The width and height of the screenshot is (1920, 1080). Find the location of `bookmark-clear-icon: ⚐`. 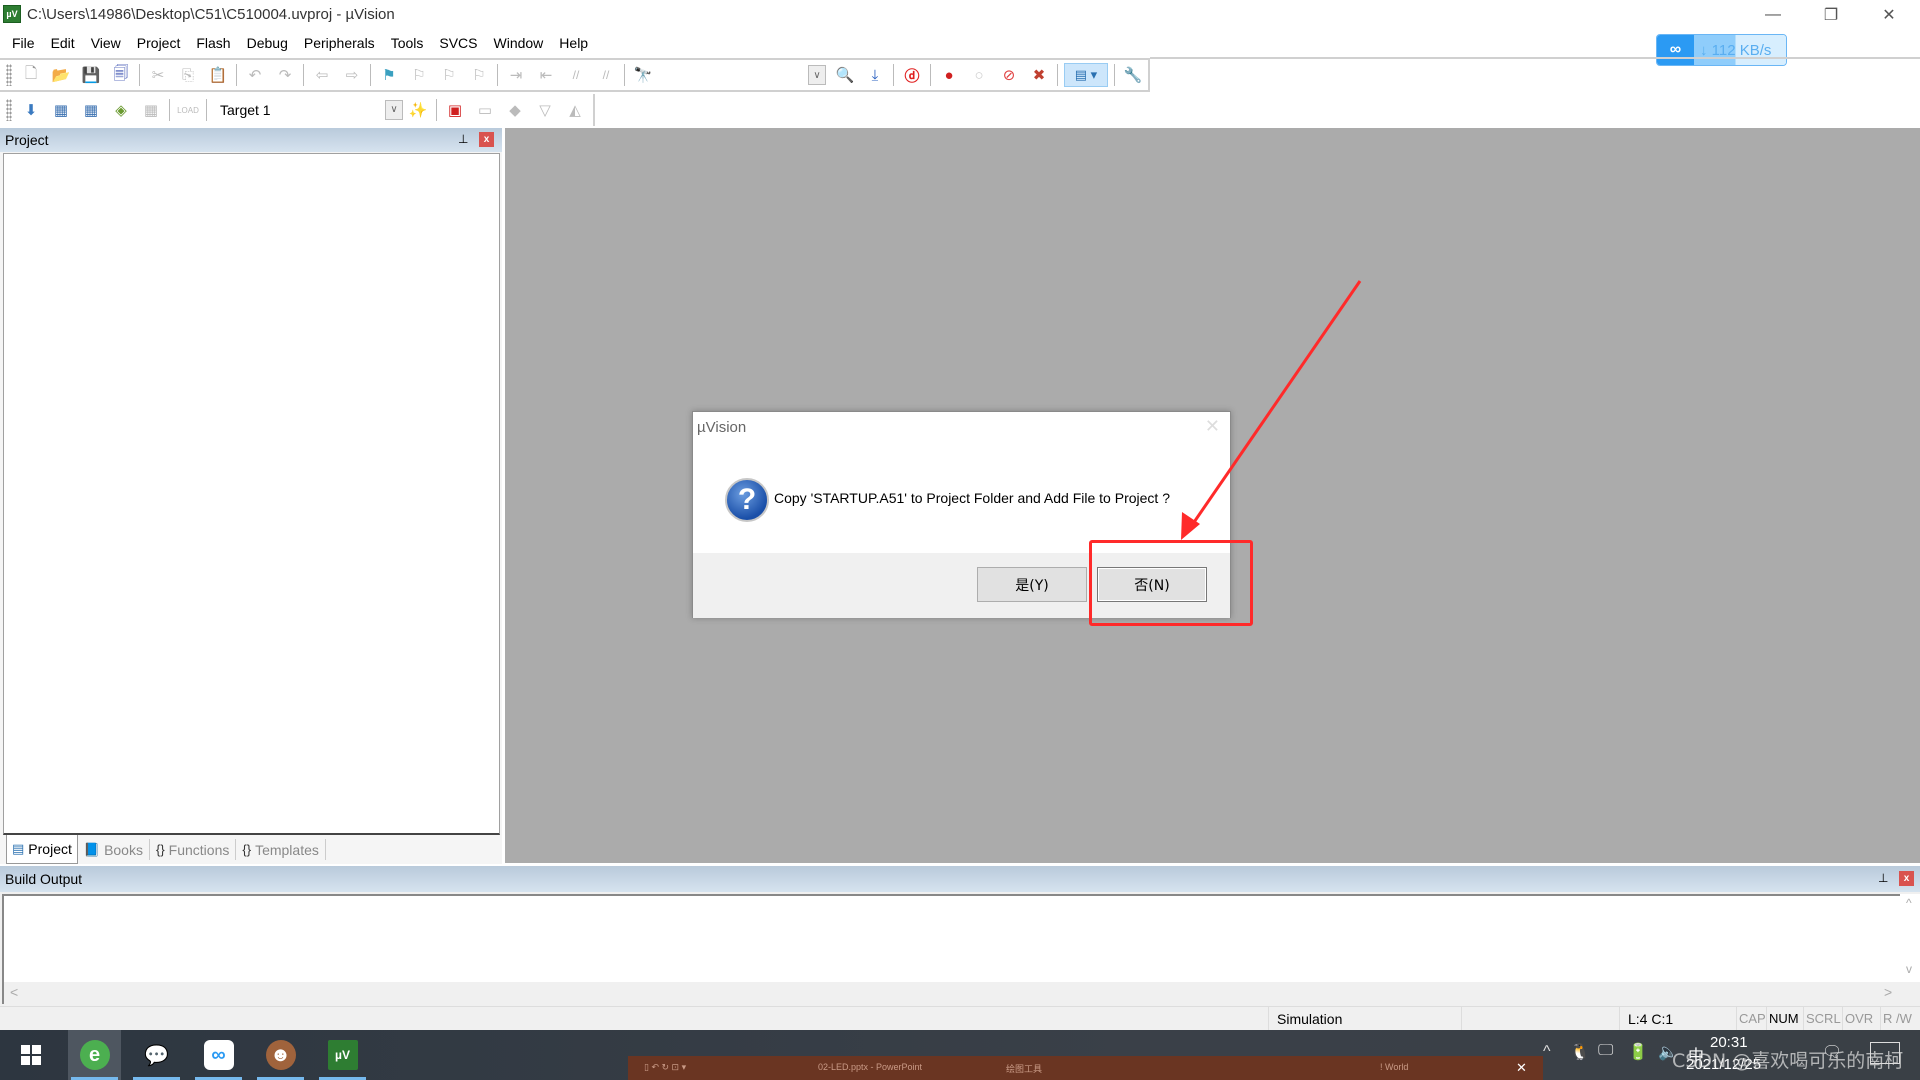

bookmark-clear-icon: ⚐ is located at coordinates (479, 75).